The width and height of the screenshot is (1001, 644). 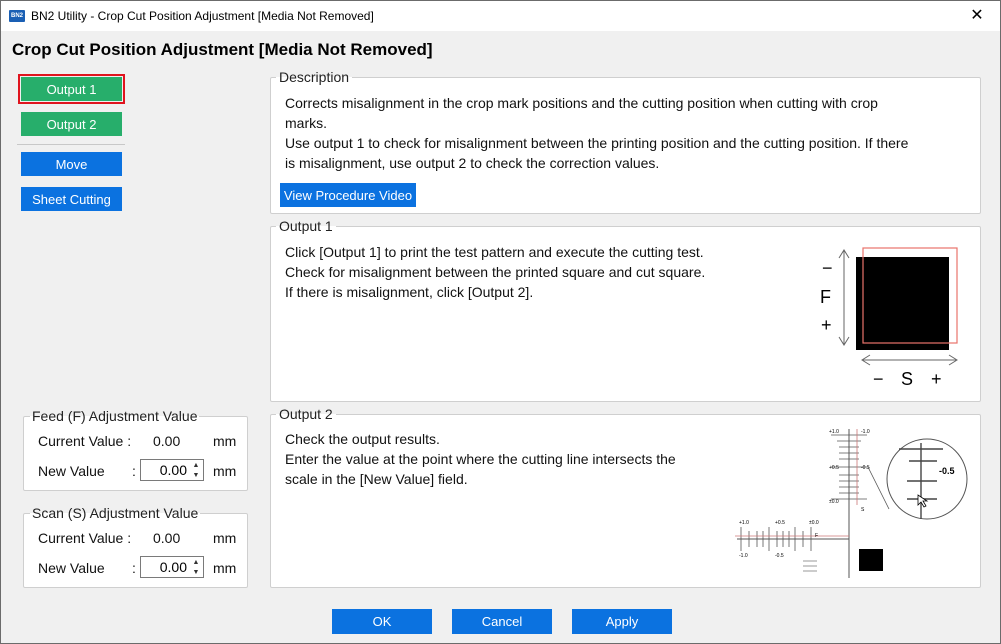 I want to click on feed-f-label: F, so click(x=825, y=297).